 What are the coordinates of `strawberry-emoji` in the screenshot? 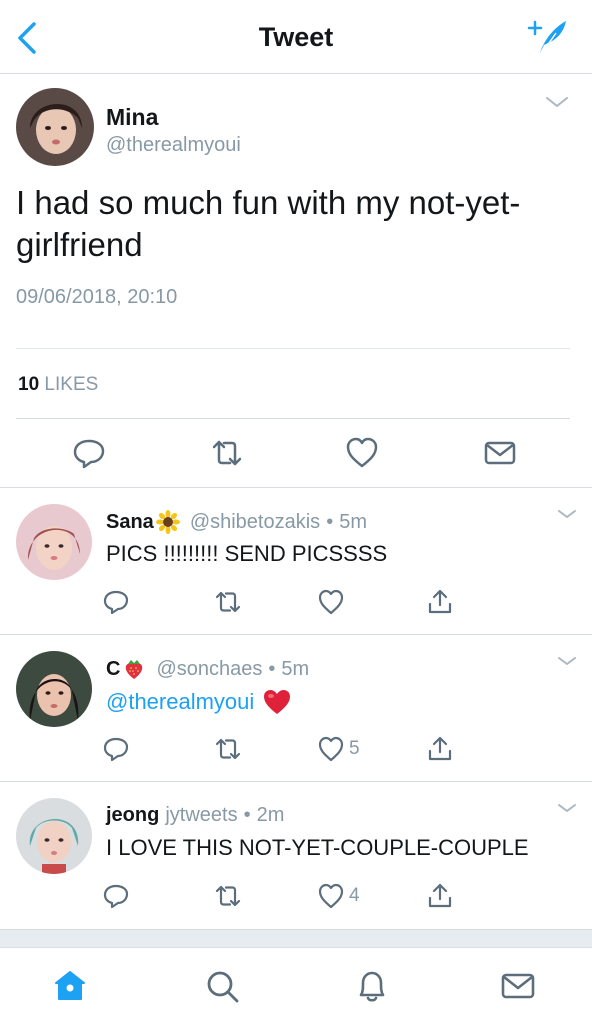 It's located at (134, 669).